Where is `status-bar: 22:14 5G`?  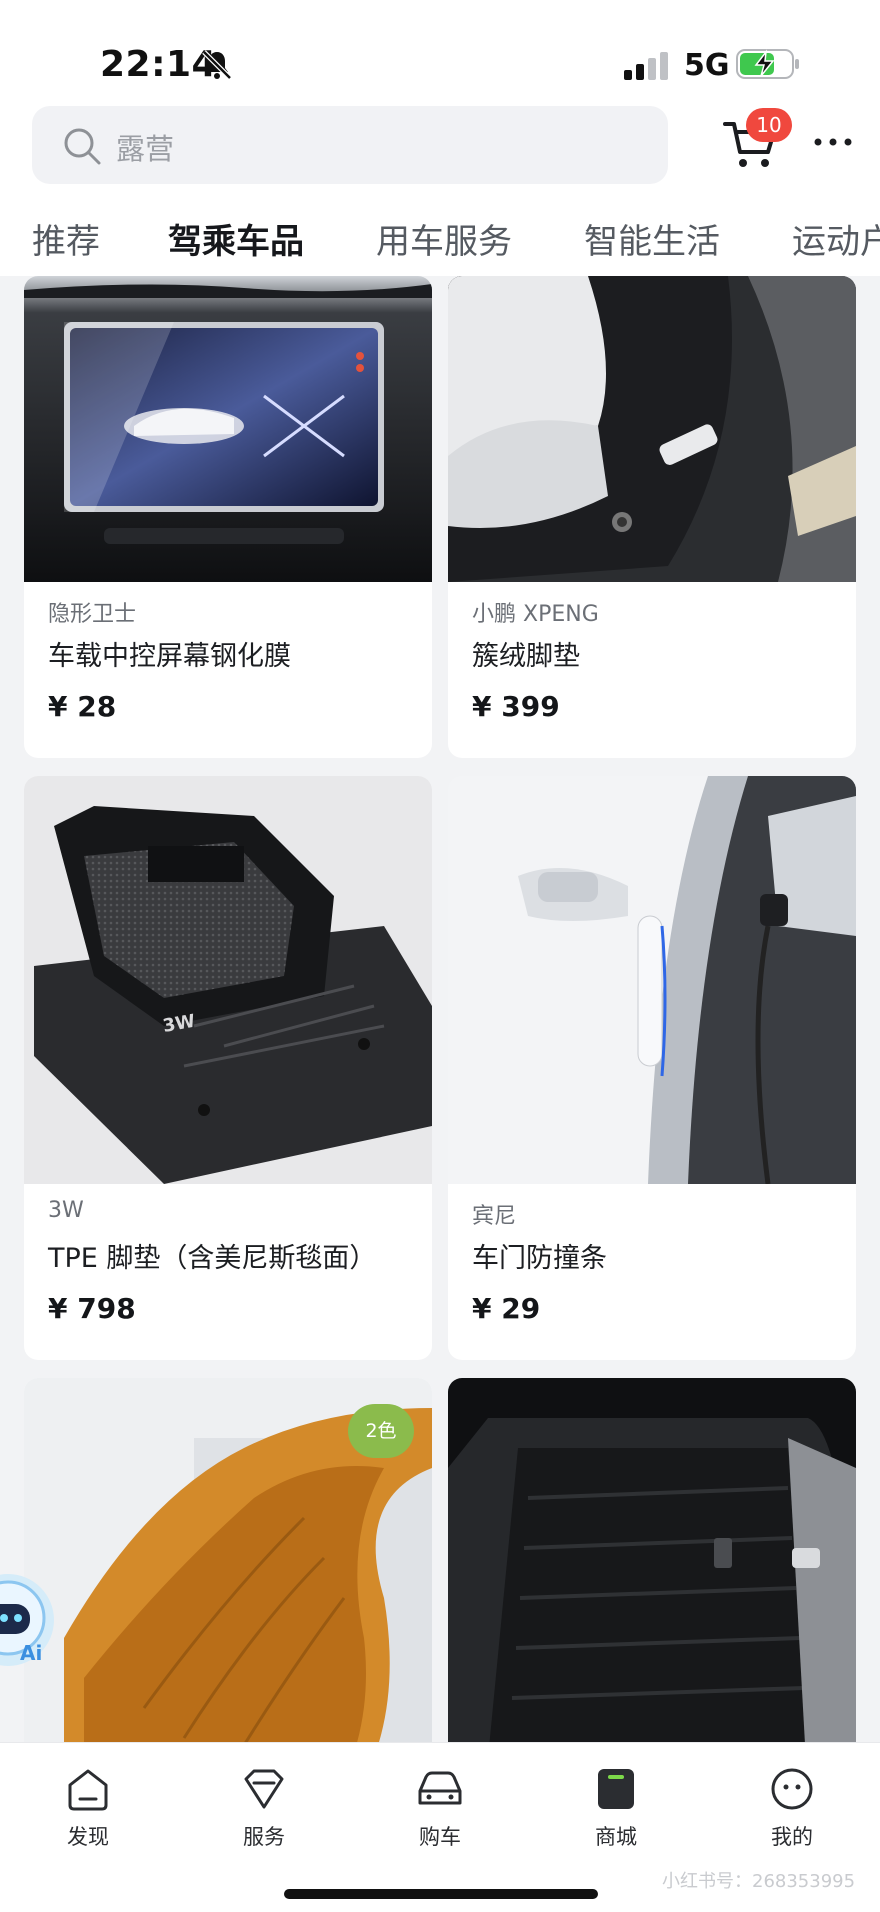 status-bar: 22:14 5G is located at coordinates (440, 50).